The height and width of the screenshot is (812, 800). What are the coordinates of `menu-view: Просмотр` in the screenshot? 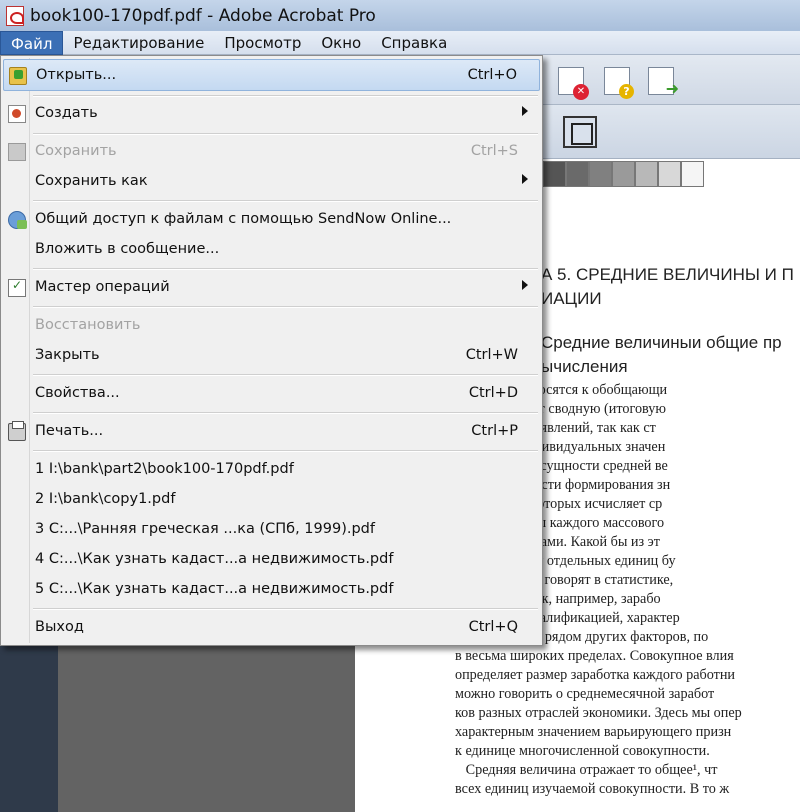 It's located at (262, 43).